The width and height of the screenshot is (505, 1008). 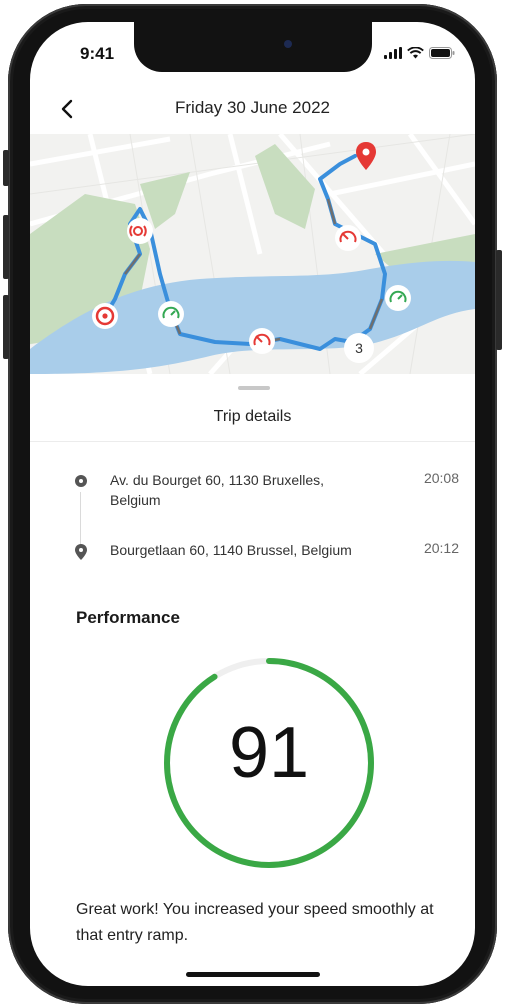 What do you see at coordinates (105, 316) in the screenshot?
I see `start-marker` at bounding box center [105, 316].